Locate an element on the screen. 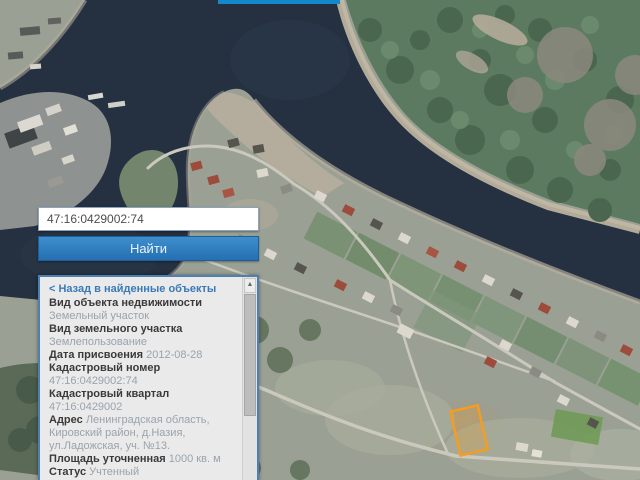 Image resolution: width=640 pixels, height=480 pixels. panel-scrollbar: ▲ is located at coordinates (249, 378).